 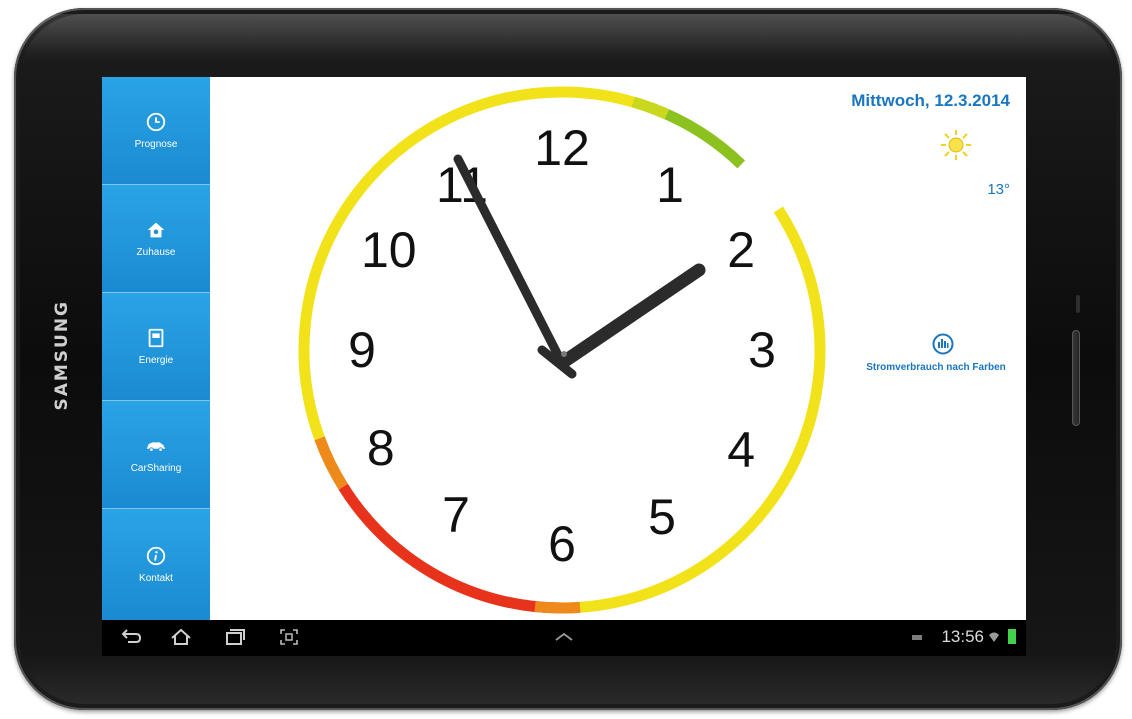 What do you see at coordinates (156, 338) in the screenshot?
I see `meter-icon` at bounding box center [156, 338].